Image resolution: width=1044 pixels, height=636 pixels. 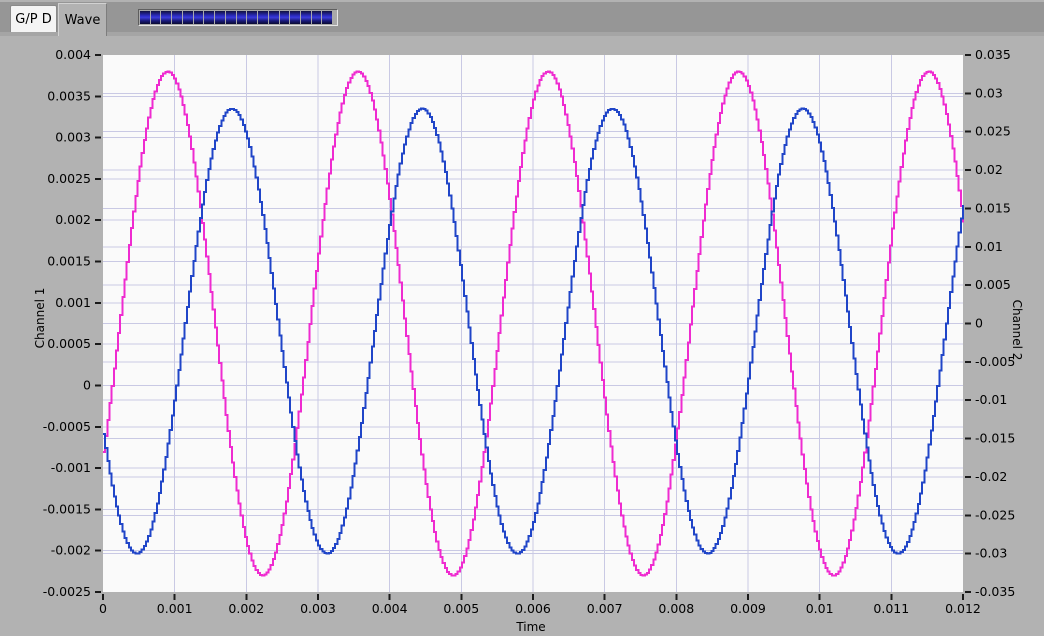 What do you see at coordinates (40, 318) in the screenshot?
I see `left-axis-label: Channel 1` at bounding box center [40, 318].